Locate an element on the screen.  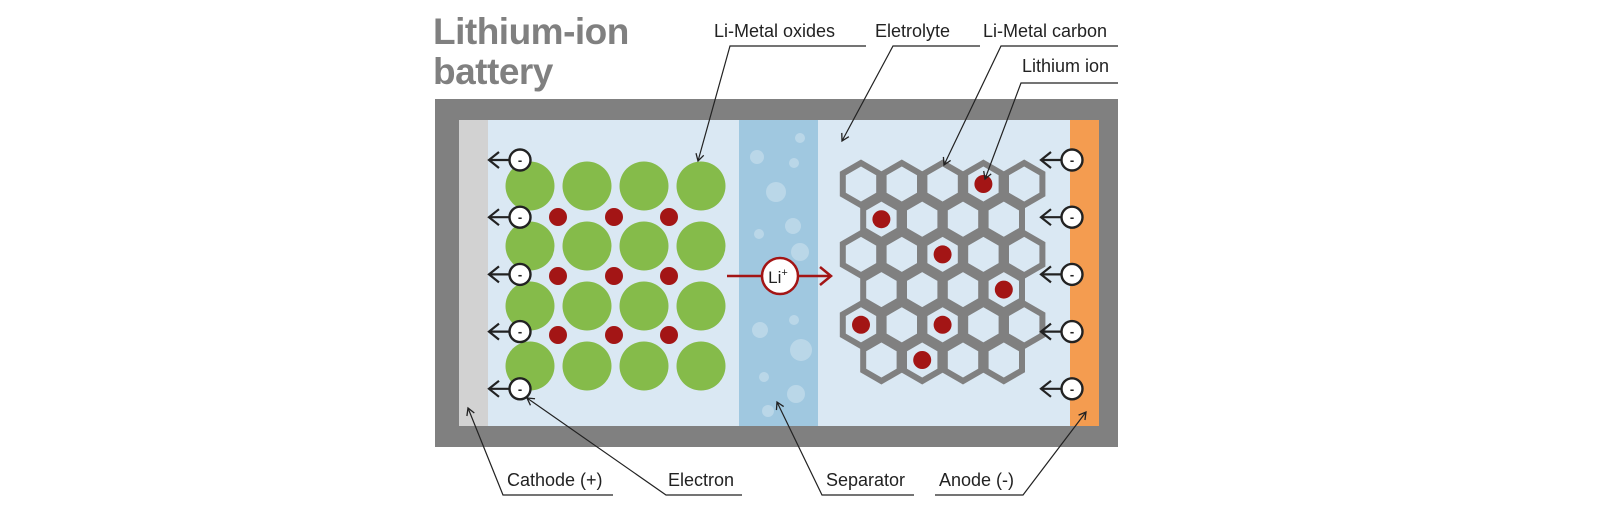
label-text: Li-Metal carbon is located at coordinates (1045, 31).